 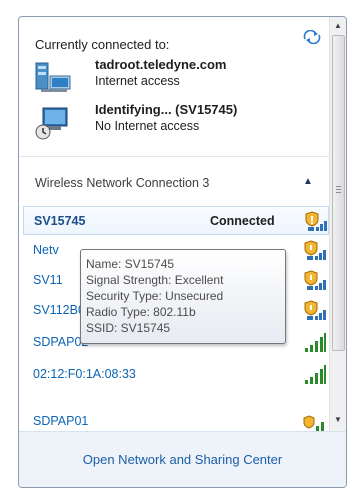 What do you see at coordinates (338, 419) in the screenshot?
I see `scroll-down-arrow-icon: ▼` at bounding box center [338, 419].